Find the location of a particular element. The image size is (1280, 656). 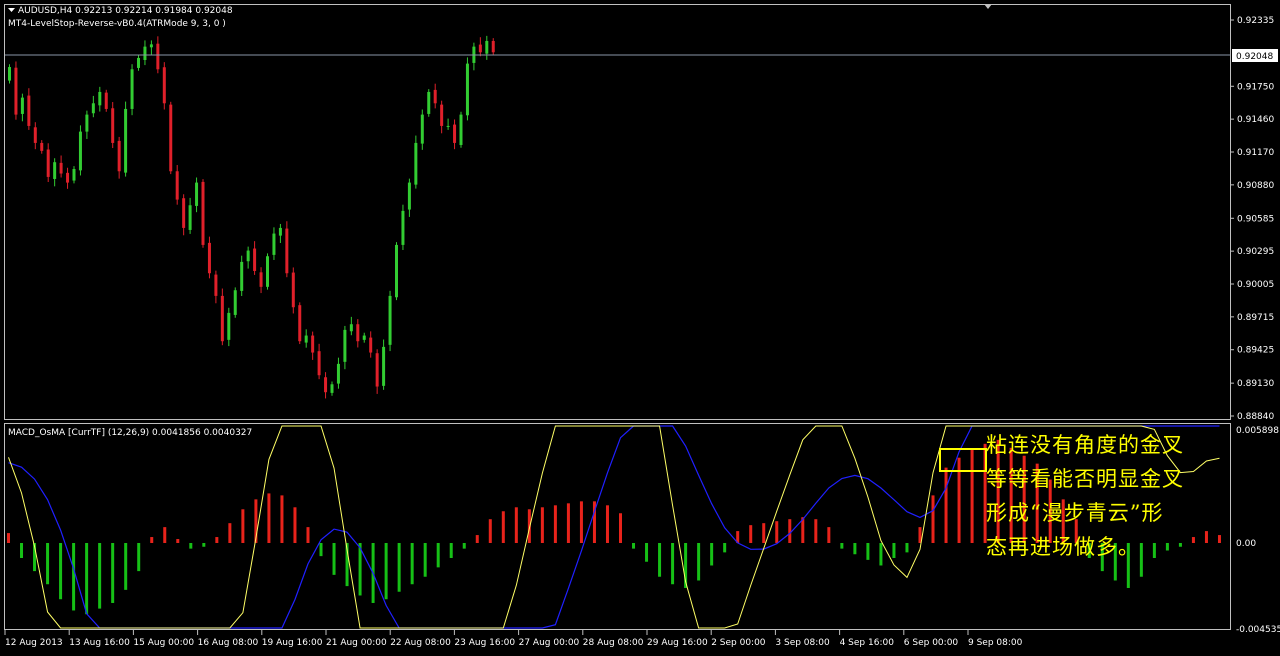

annotation-line-2: 等等看能否明显金叉 is located at coordinates (1085, 479).